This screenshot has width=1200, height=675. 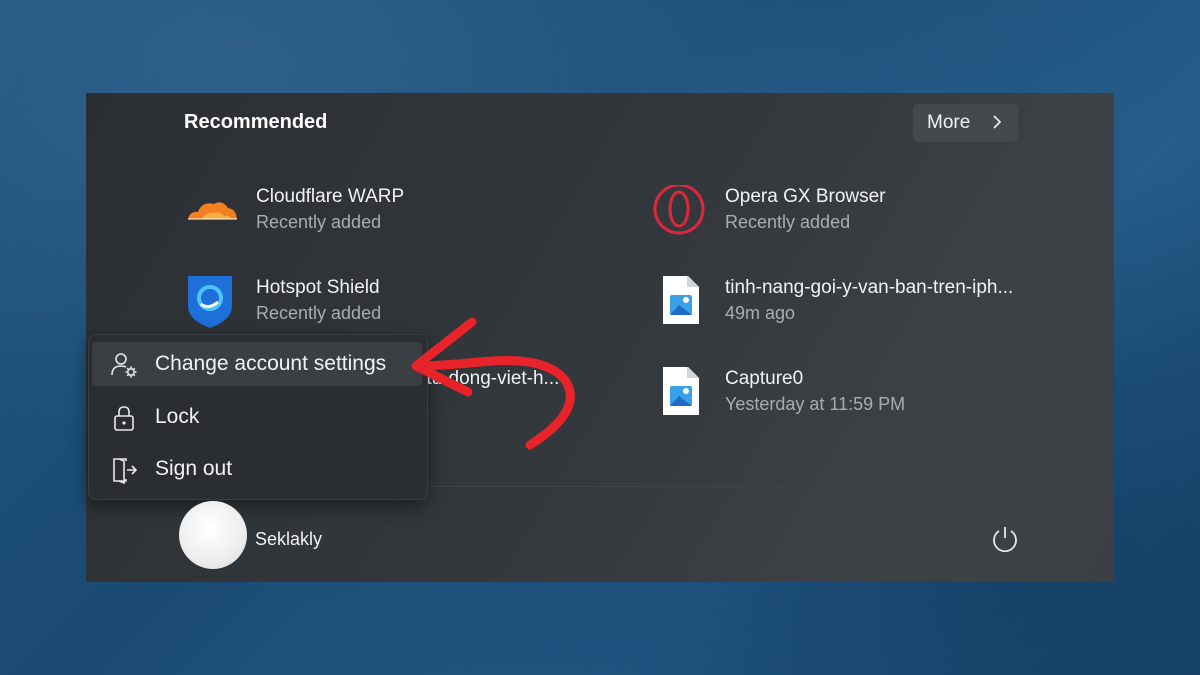 I want to click on menu-item-lock: Lock, so click(x=257, y=417).